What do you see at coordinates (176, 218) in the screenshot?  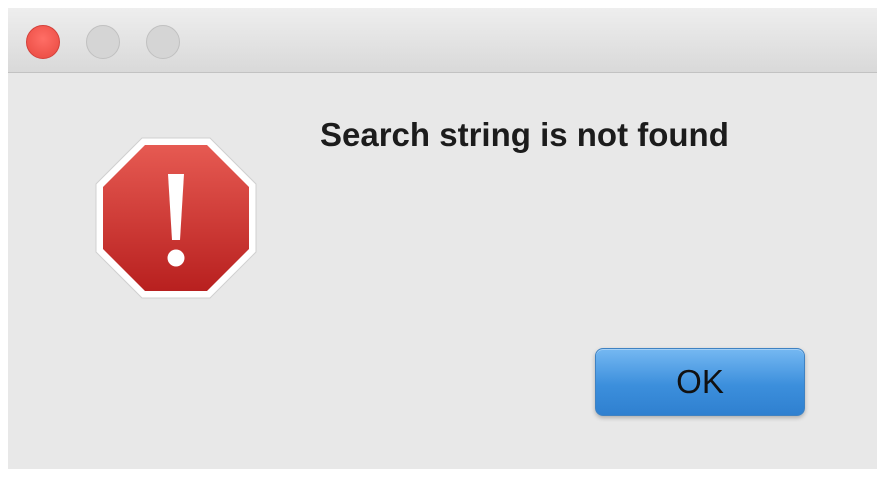 I see `stop-exclamation-icon` at bounding box center [176, 218].